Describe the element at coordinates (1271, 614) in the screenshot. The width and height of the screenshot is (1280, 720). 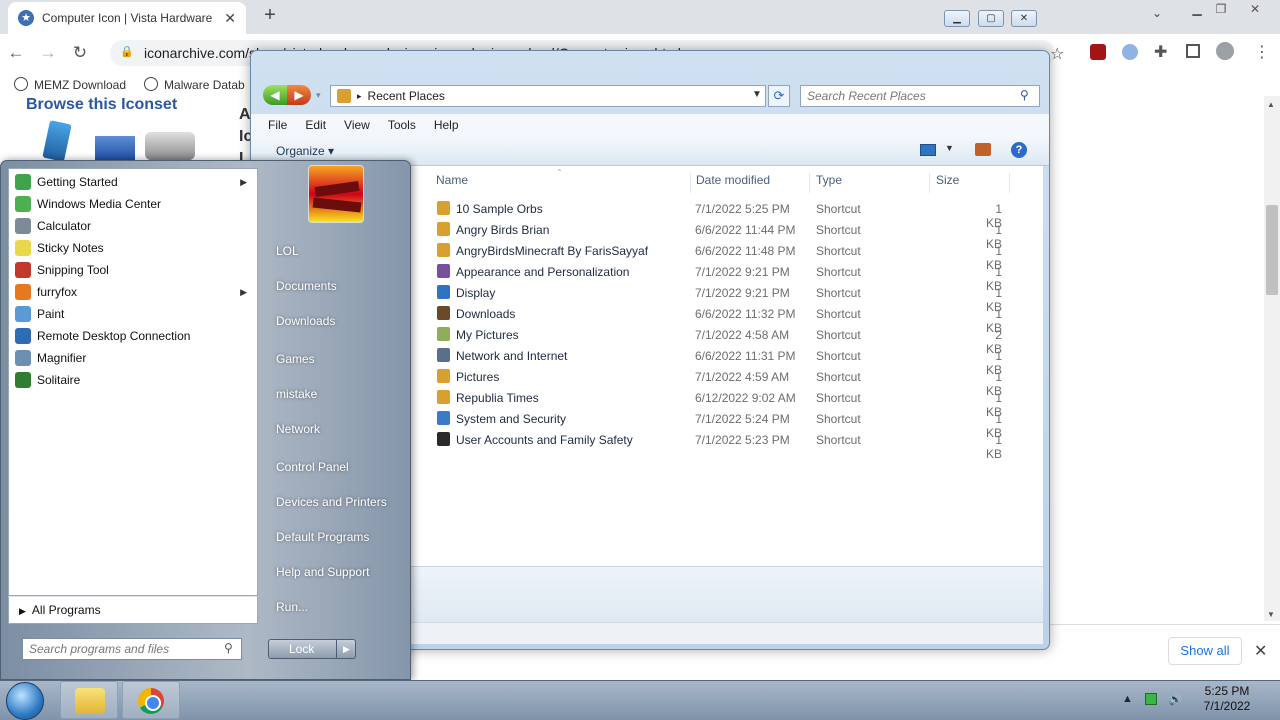
I see `scroll-down-icon: ▼` at that location.